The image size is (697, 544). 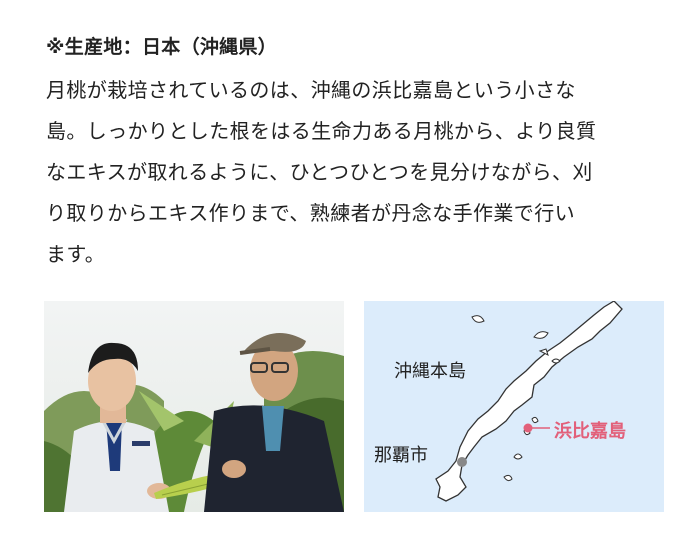 I want to click on label-hamahiga-island: 浜比嘉島, so click(x=590, y=431).